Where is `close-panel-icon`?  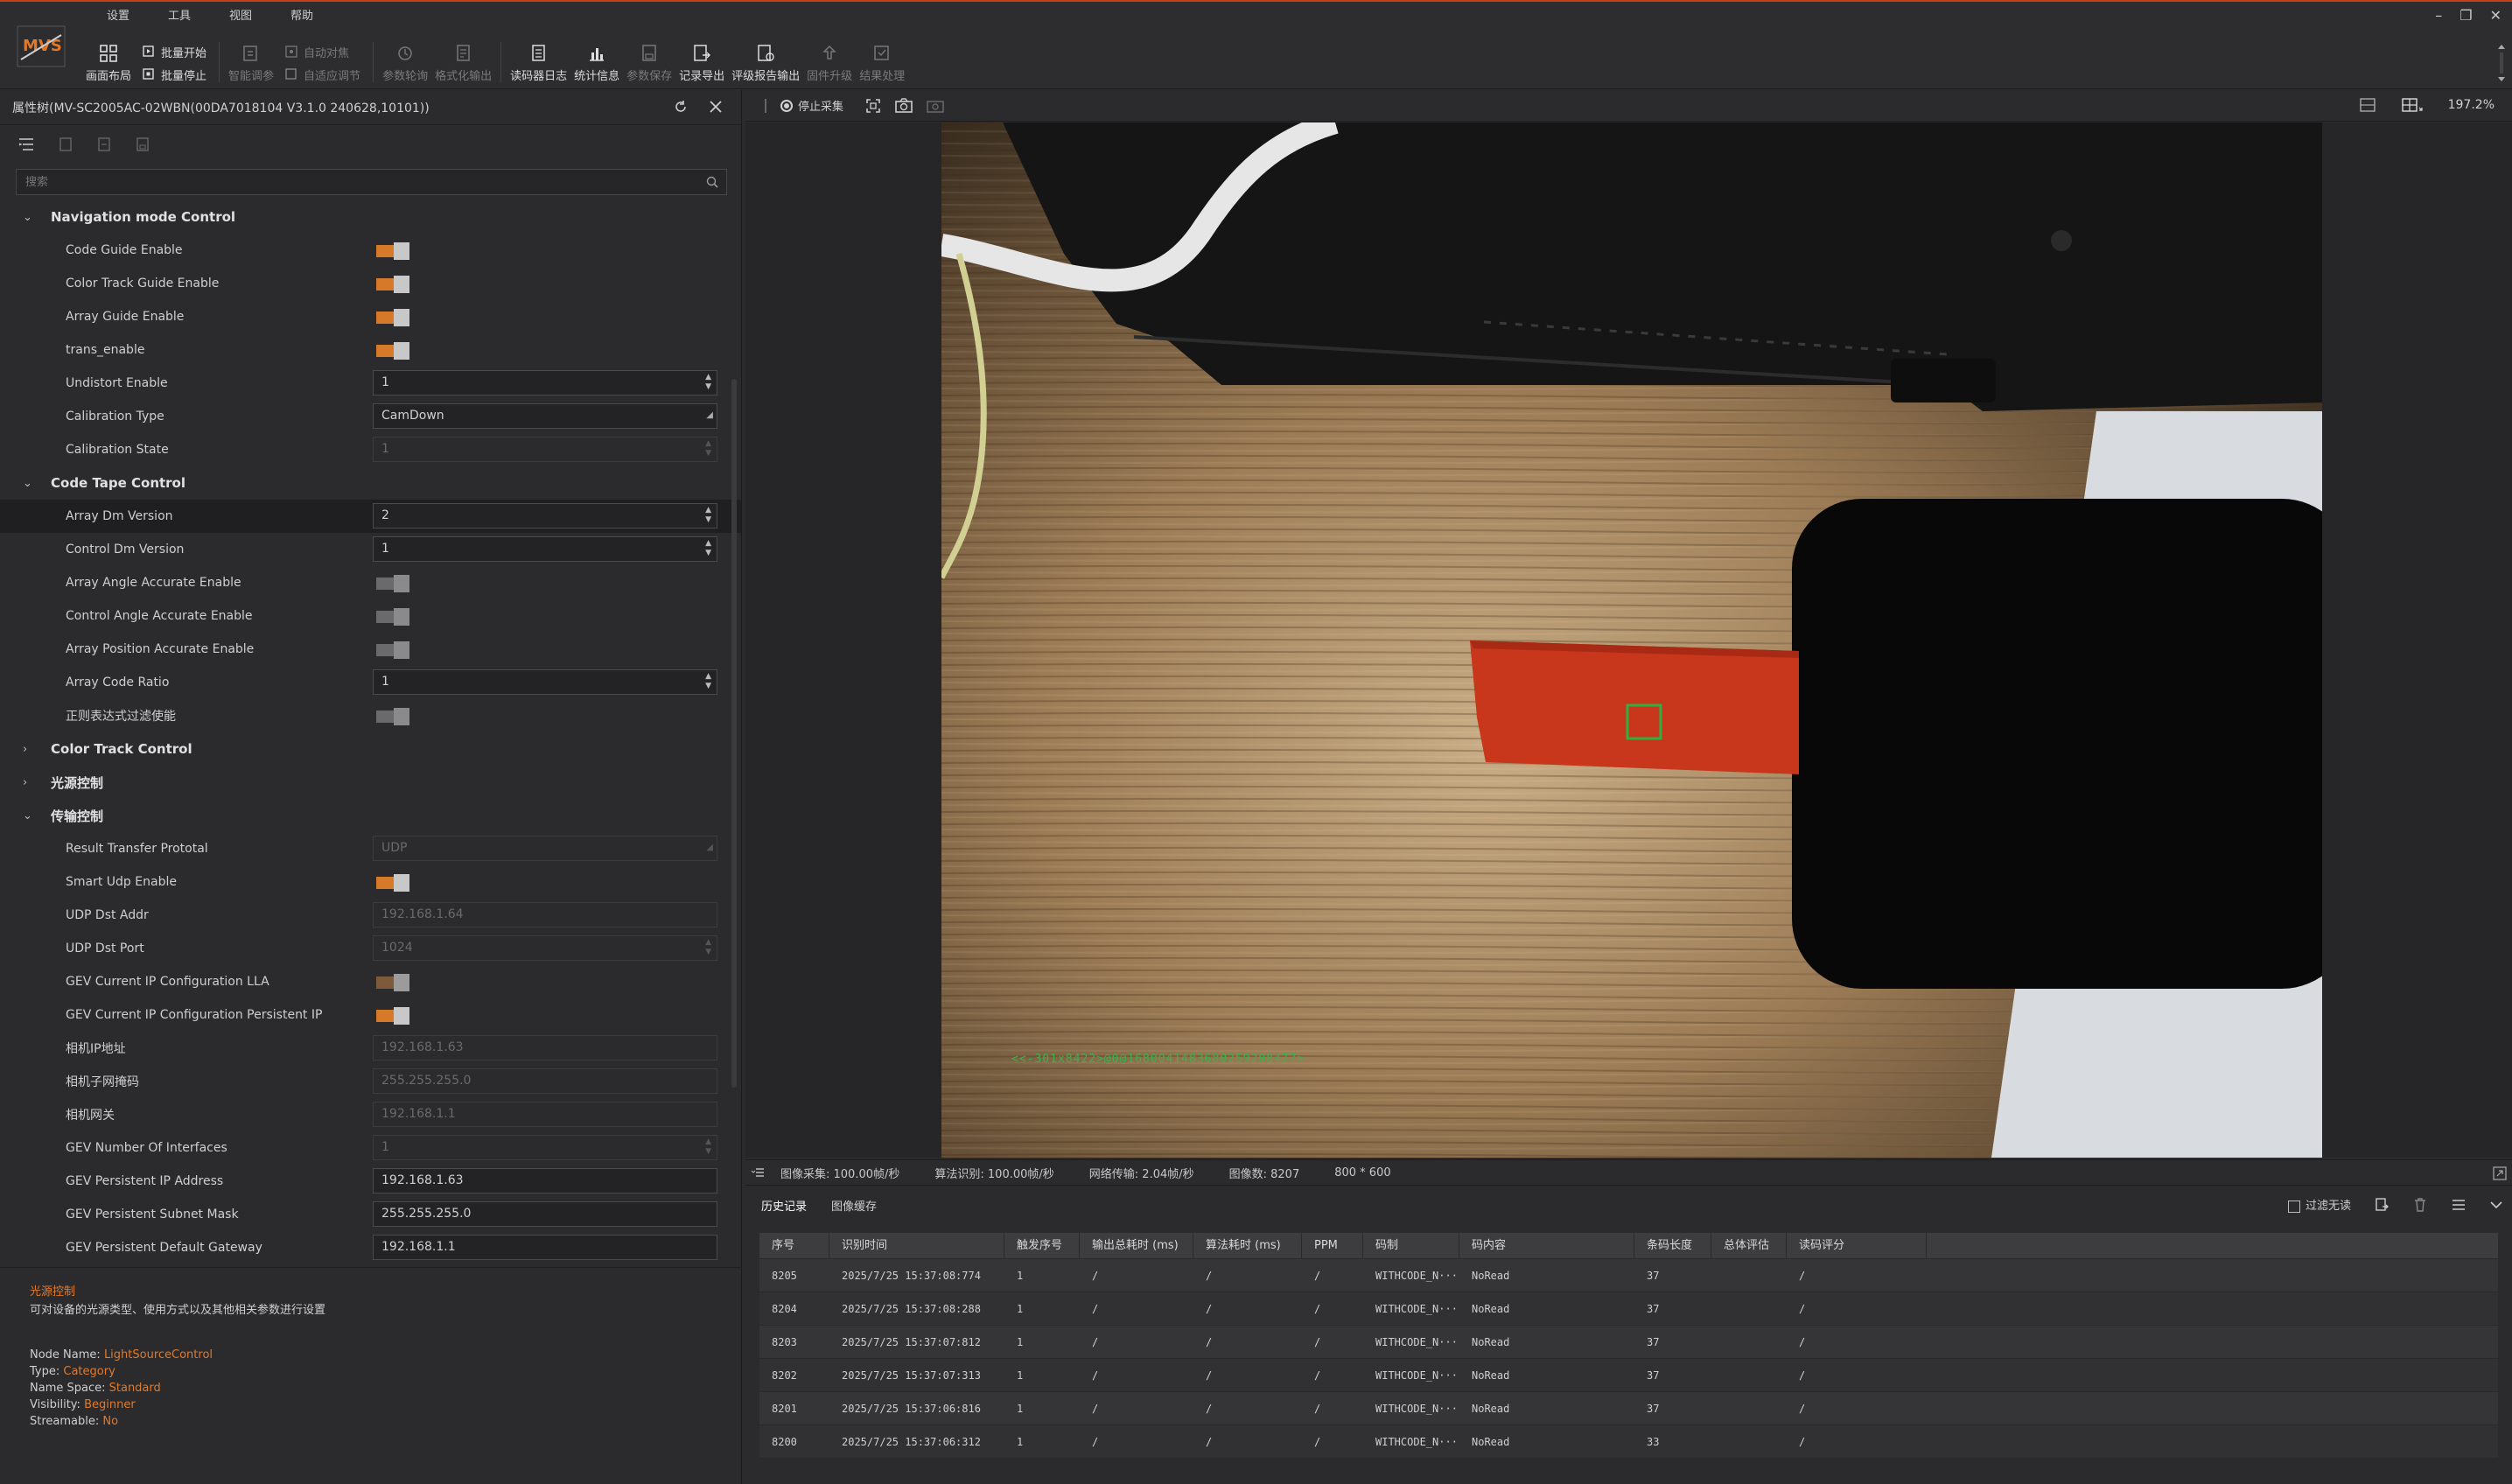
close-panel-icon is located at coordinates (716, 107).